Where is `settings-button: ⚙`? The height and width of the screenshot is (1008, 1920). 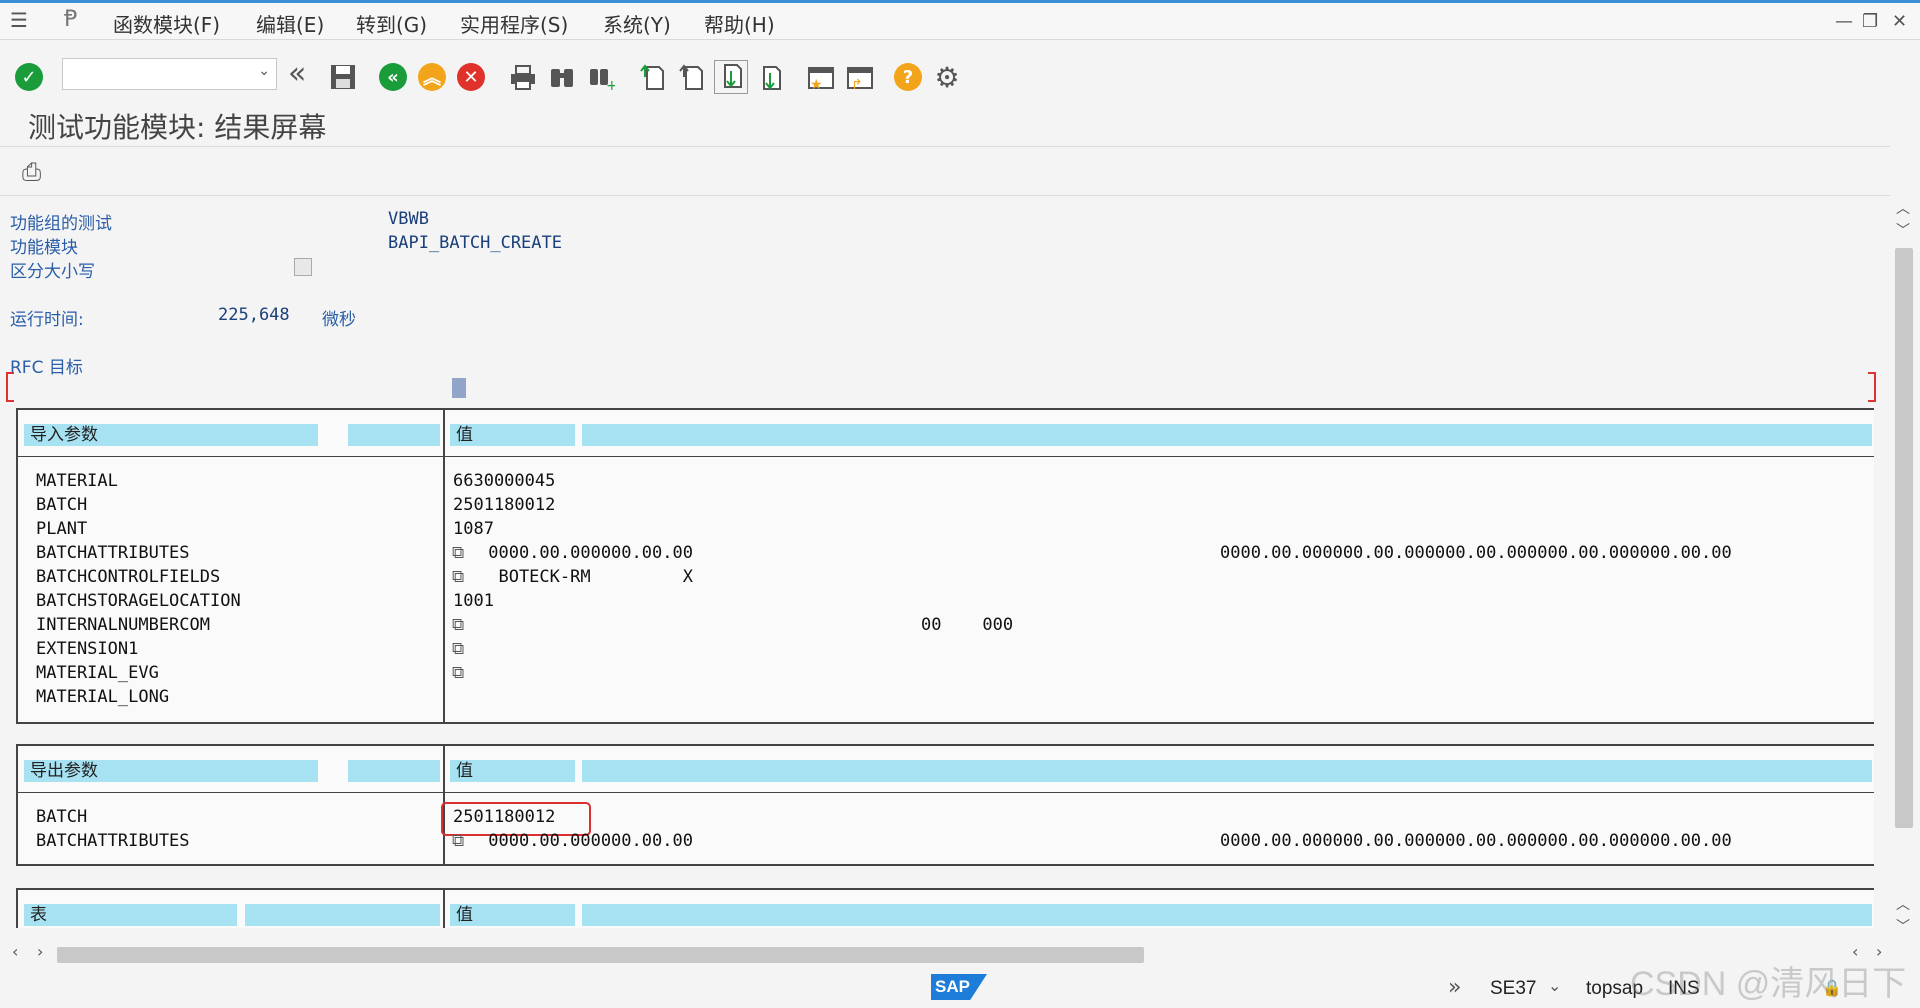
settings-button: ⚙ is located at coordinates (947, 77).